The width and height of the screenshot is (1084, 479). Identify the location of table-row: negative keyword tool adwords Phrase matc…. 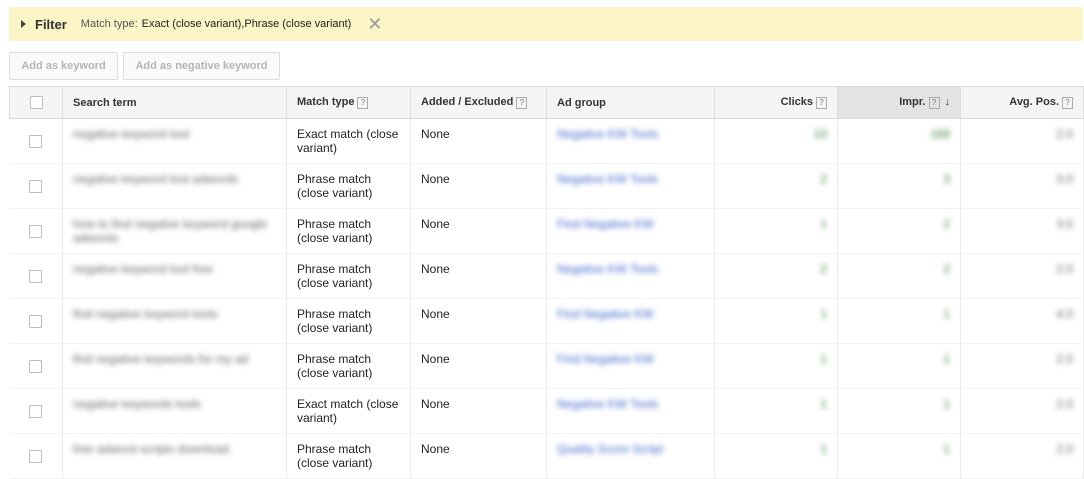
(546, 186).